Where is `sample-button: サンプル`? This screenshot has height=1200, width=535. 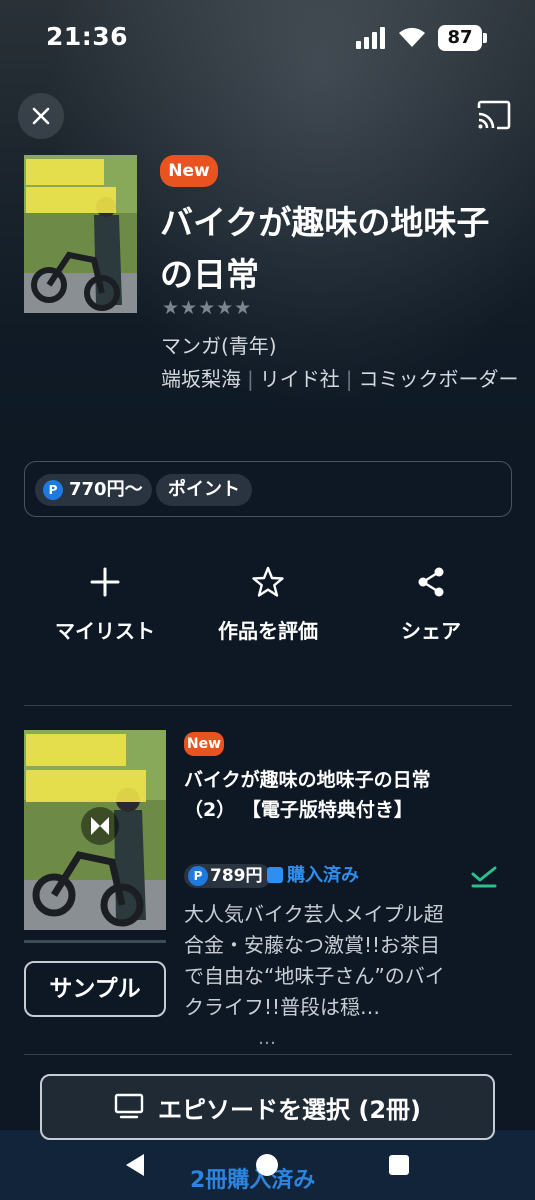 sample-button: サンプル is located at coordinates (95, 989).